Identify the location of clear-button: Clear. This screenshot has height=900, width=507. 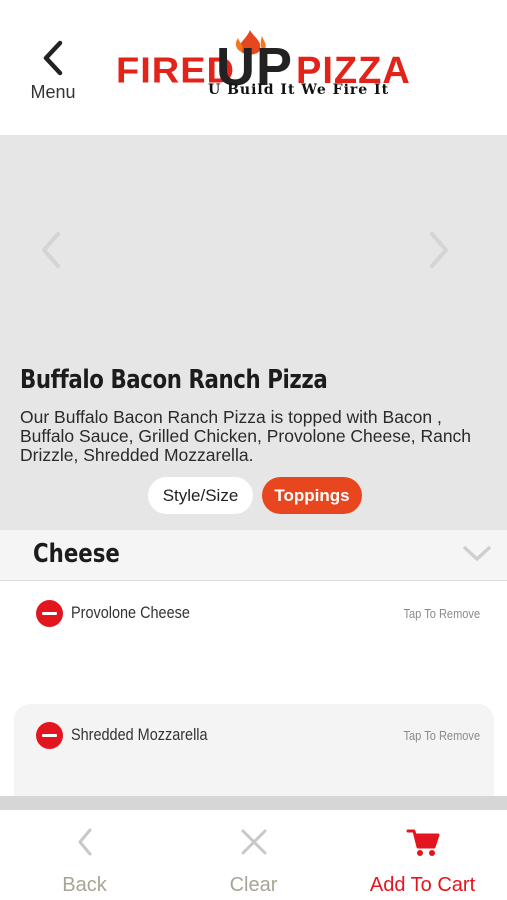
(253, 855).